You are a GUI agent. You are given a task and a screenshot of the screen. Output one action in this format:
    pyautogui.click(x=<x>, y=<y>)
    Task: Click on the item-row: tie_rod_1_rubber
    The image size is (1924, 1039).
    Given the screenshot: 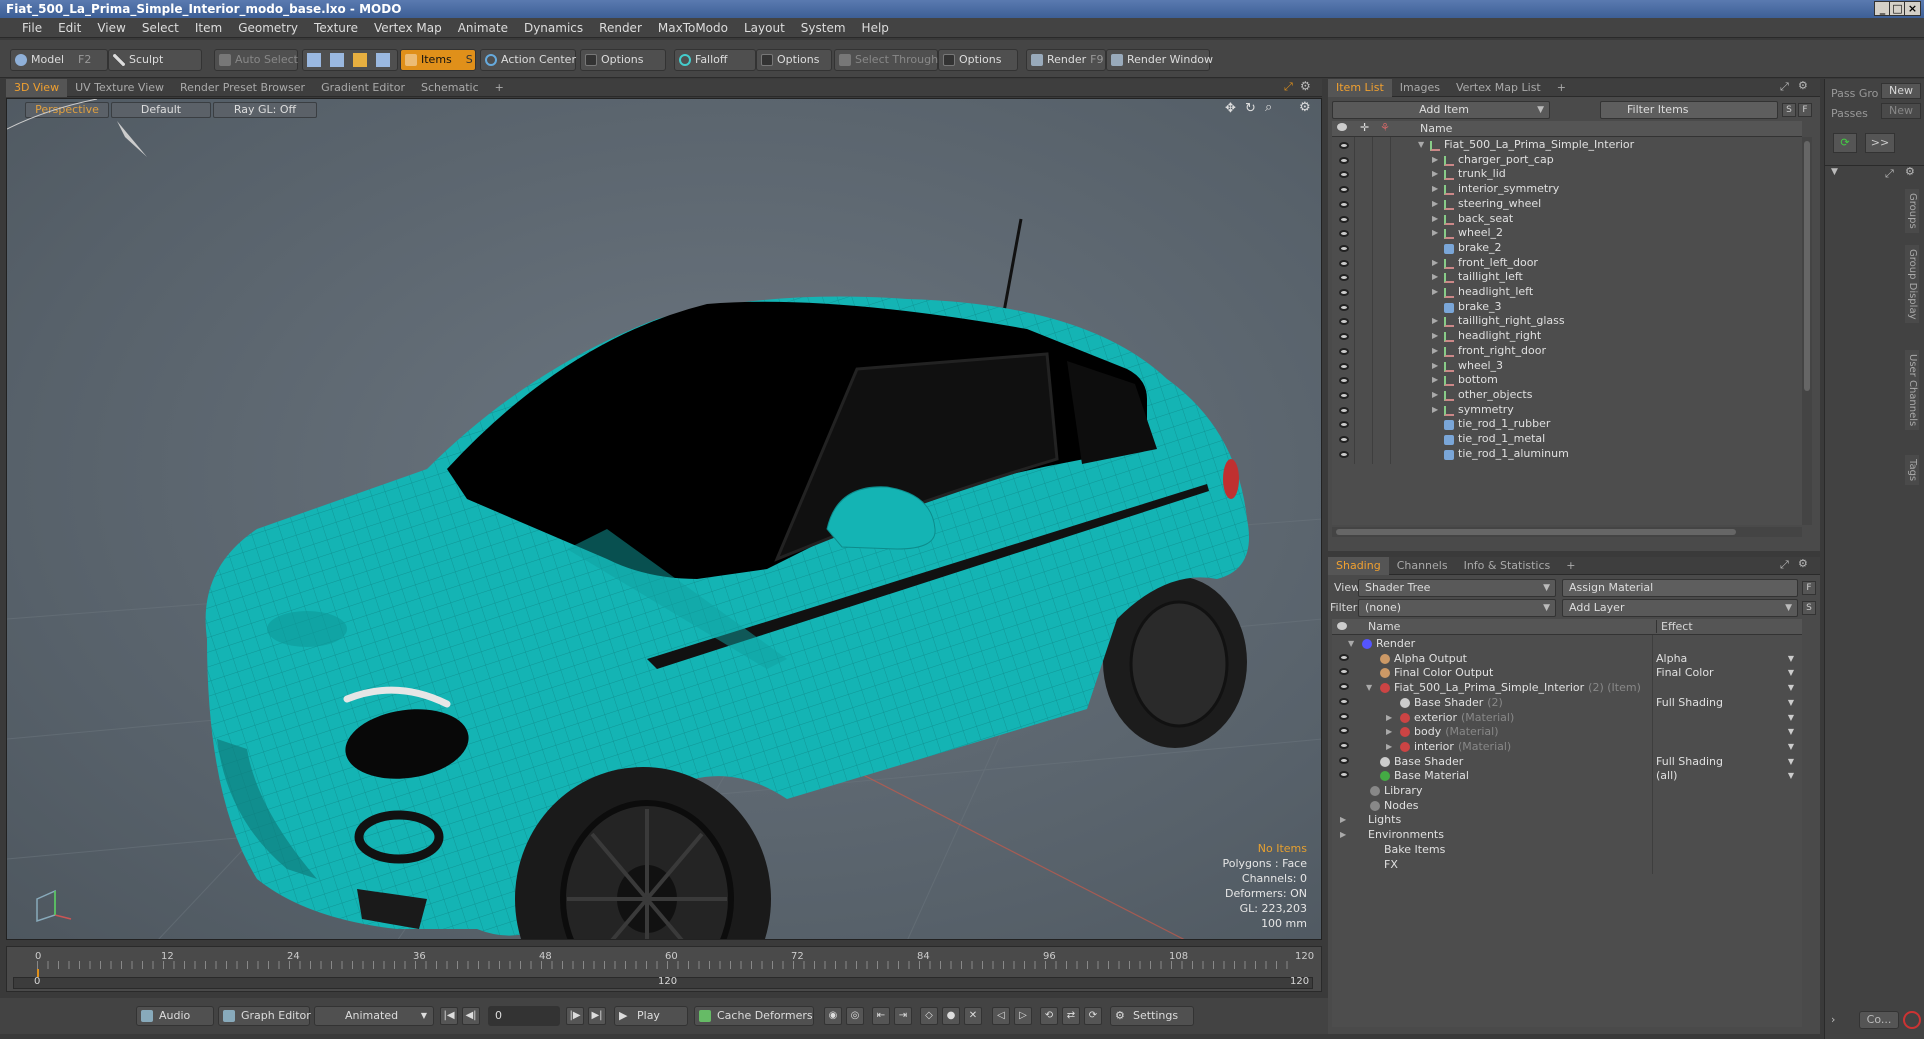 What is the action you would take?
    pyautogui.click(x=1567, y=425)
    